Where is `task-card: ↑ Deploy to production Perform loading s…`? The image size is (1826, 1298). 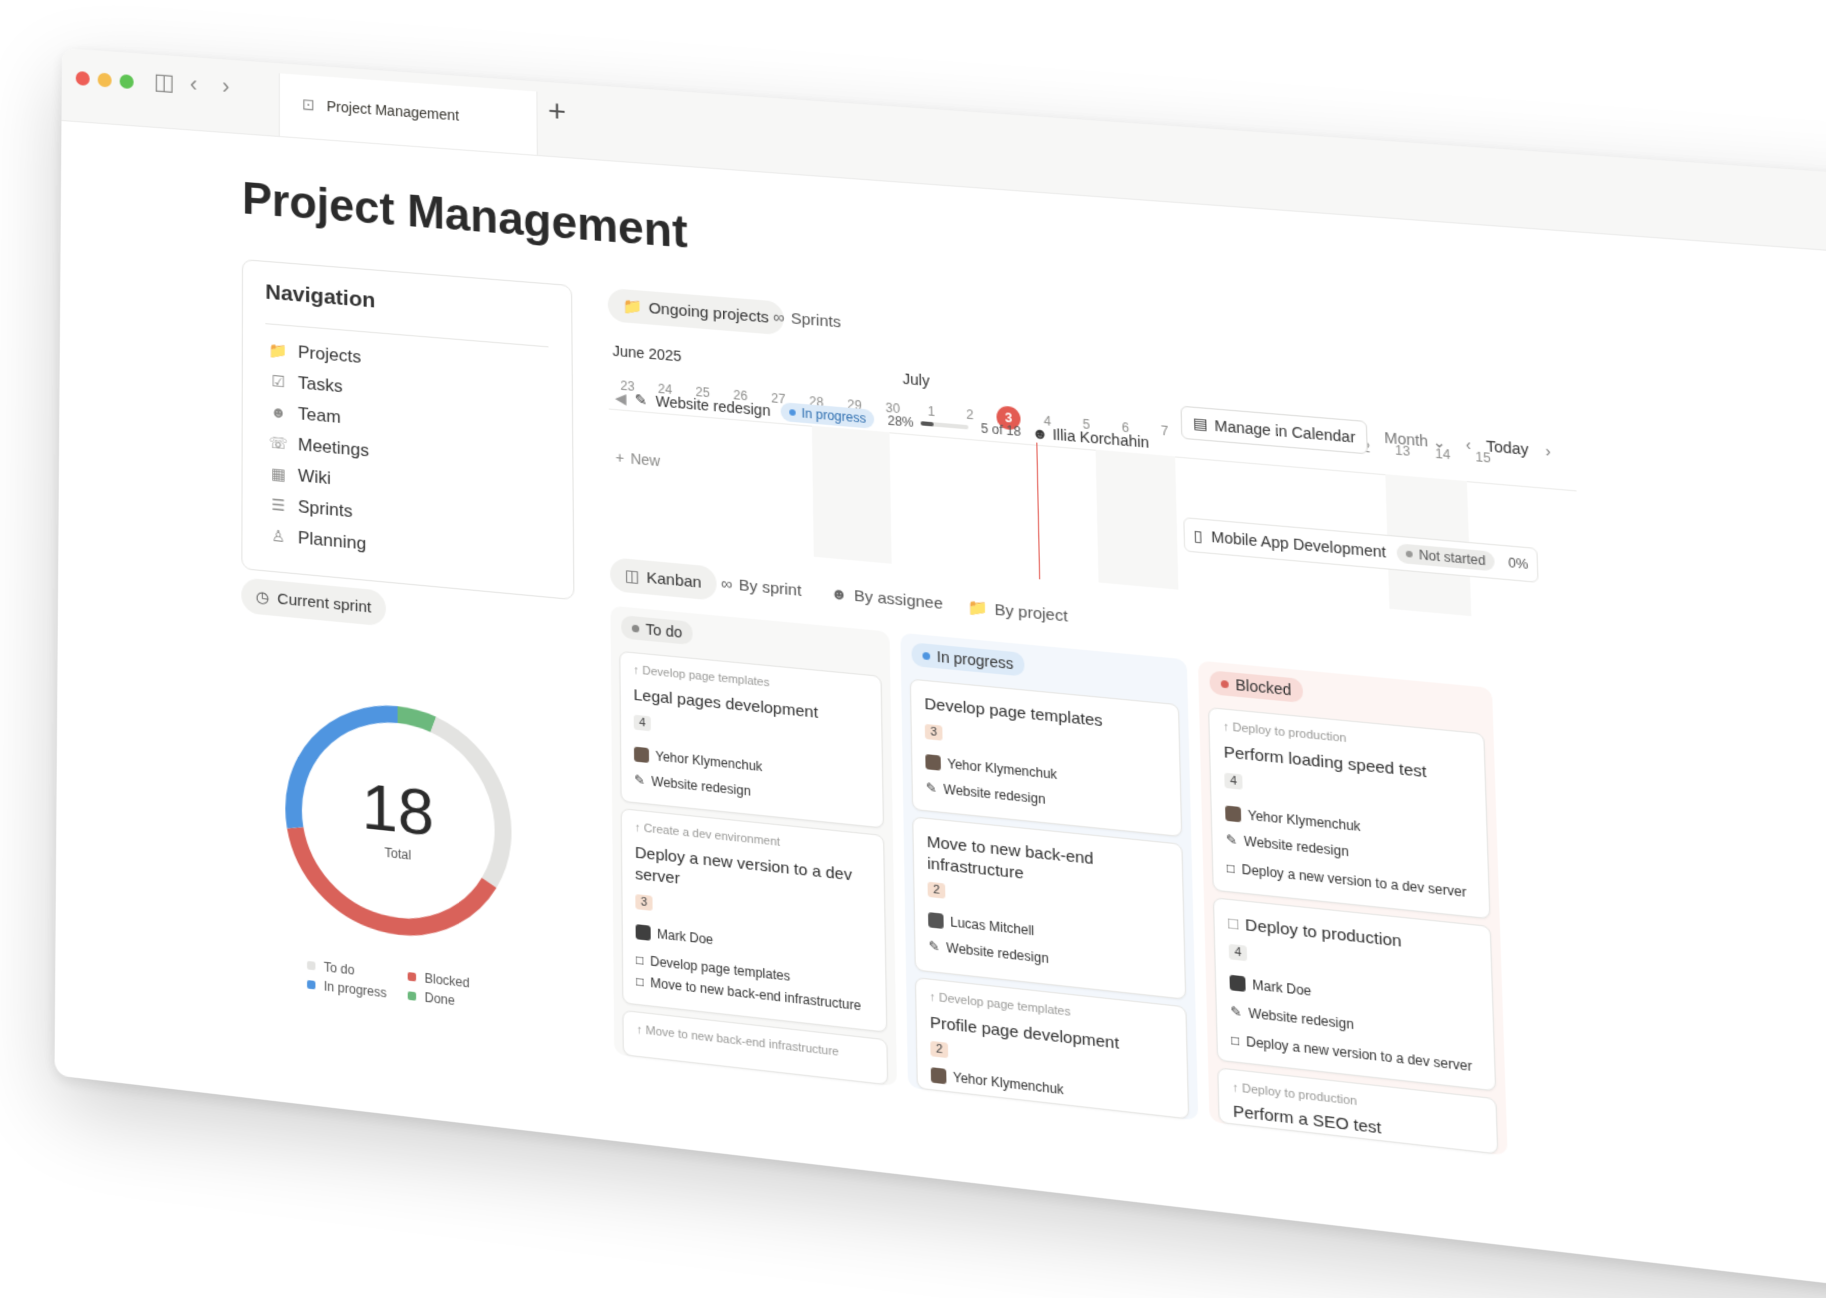
task-card: ↑ Deploy to production Perform loading s… is located at coordinates (1349, 813).